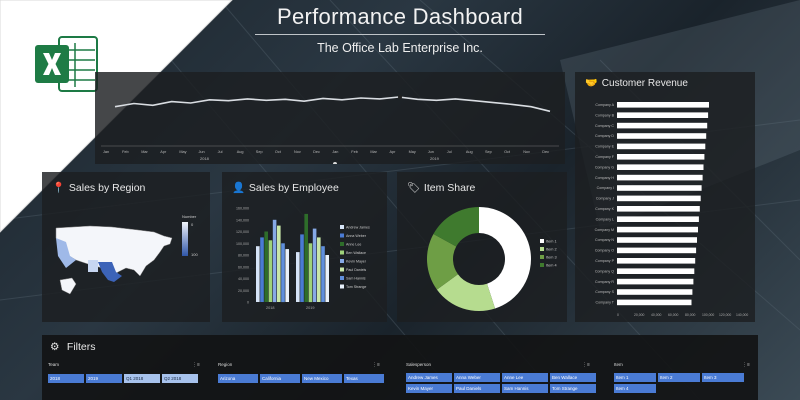 The width and height of the screenshot is (800, 400). Describe the element at coordinates (573, 377) in the screenshot. I see `salesperson-chip: Ben Wallace` at that location.